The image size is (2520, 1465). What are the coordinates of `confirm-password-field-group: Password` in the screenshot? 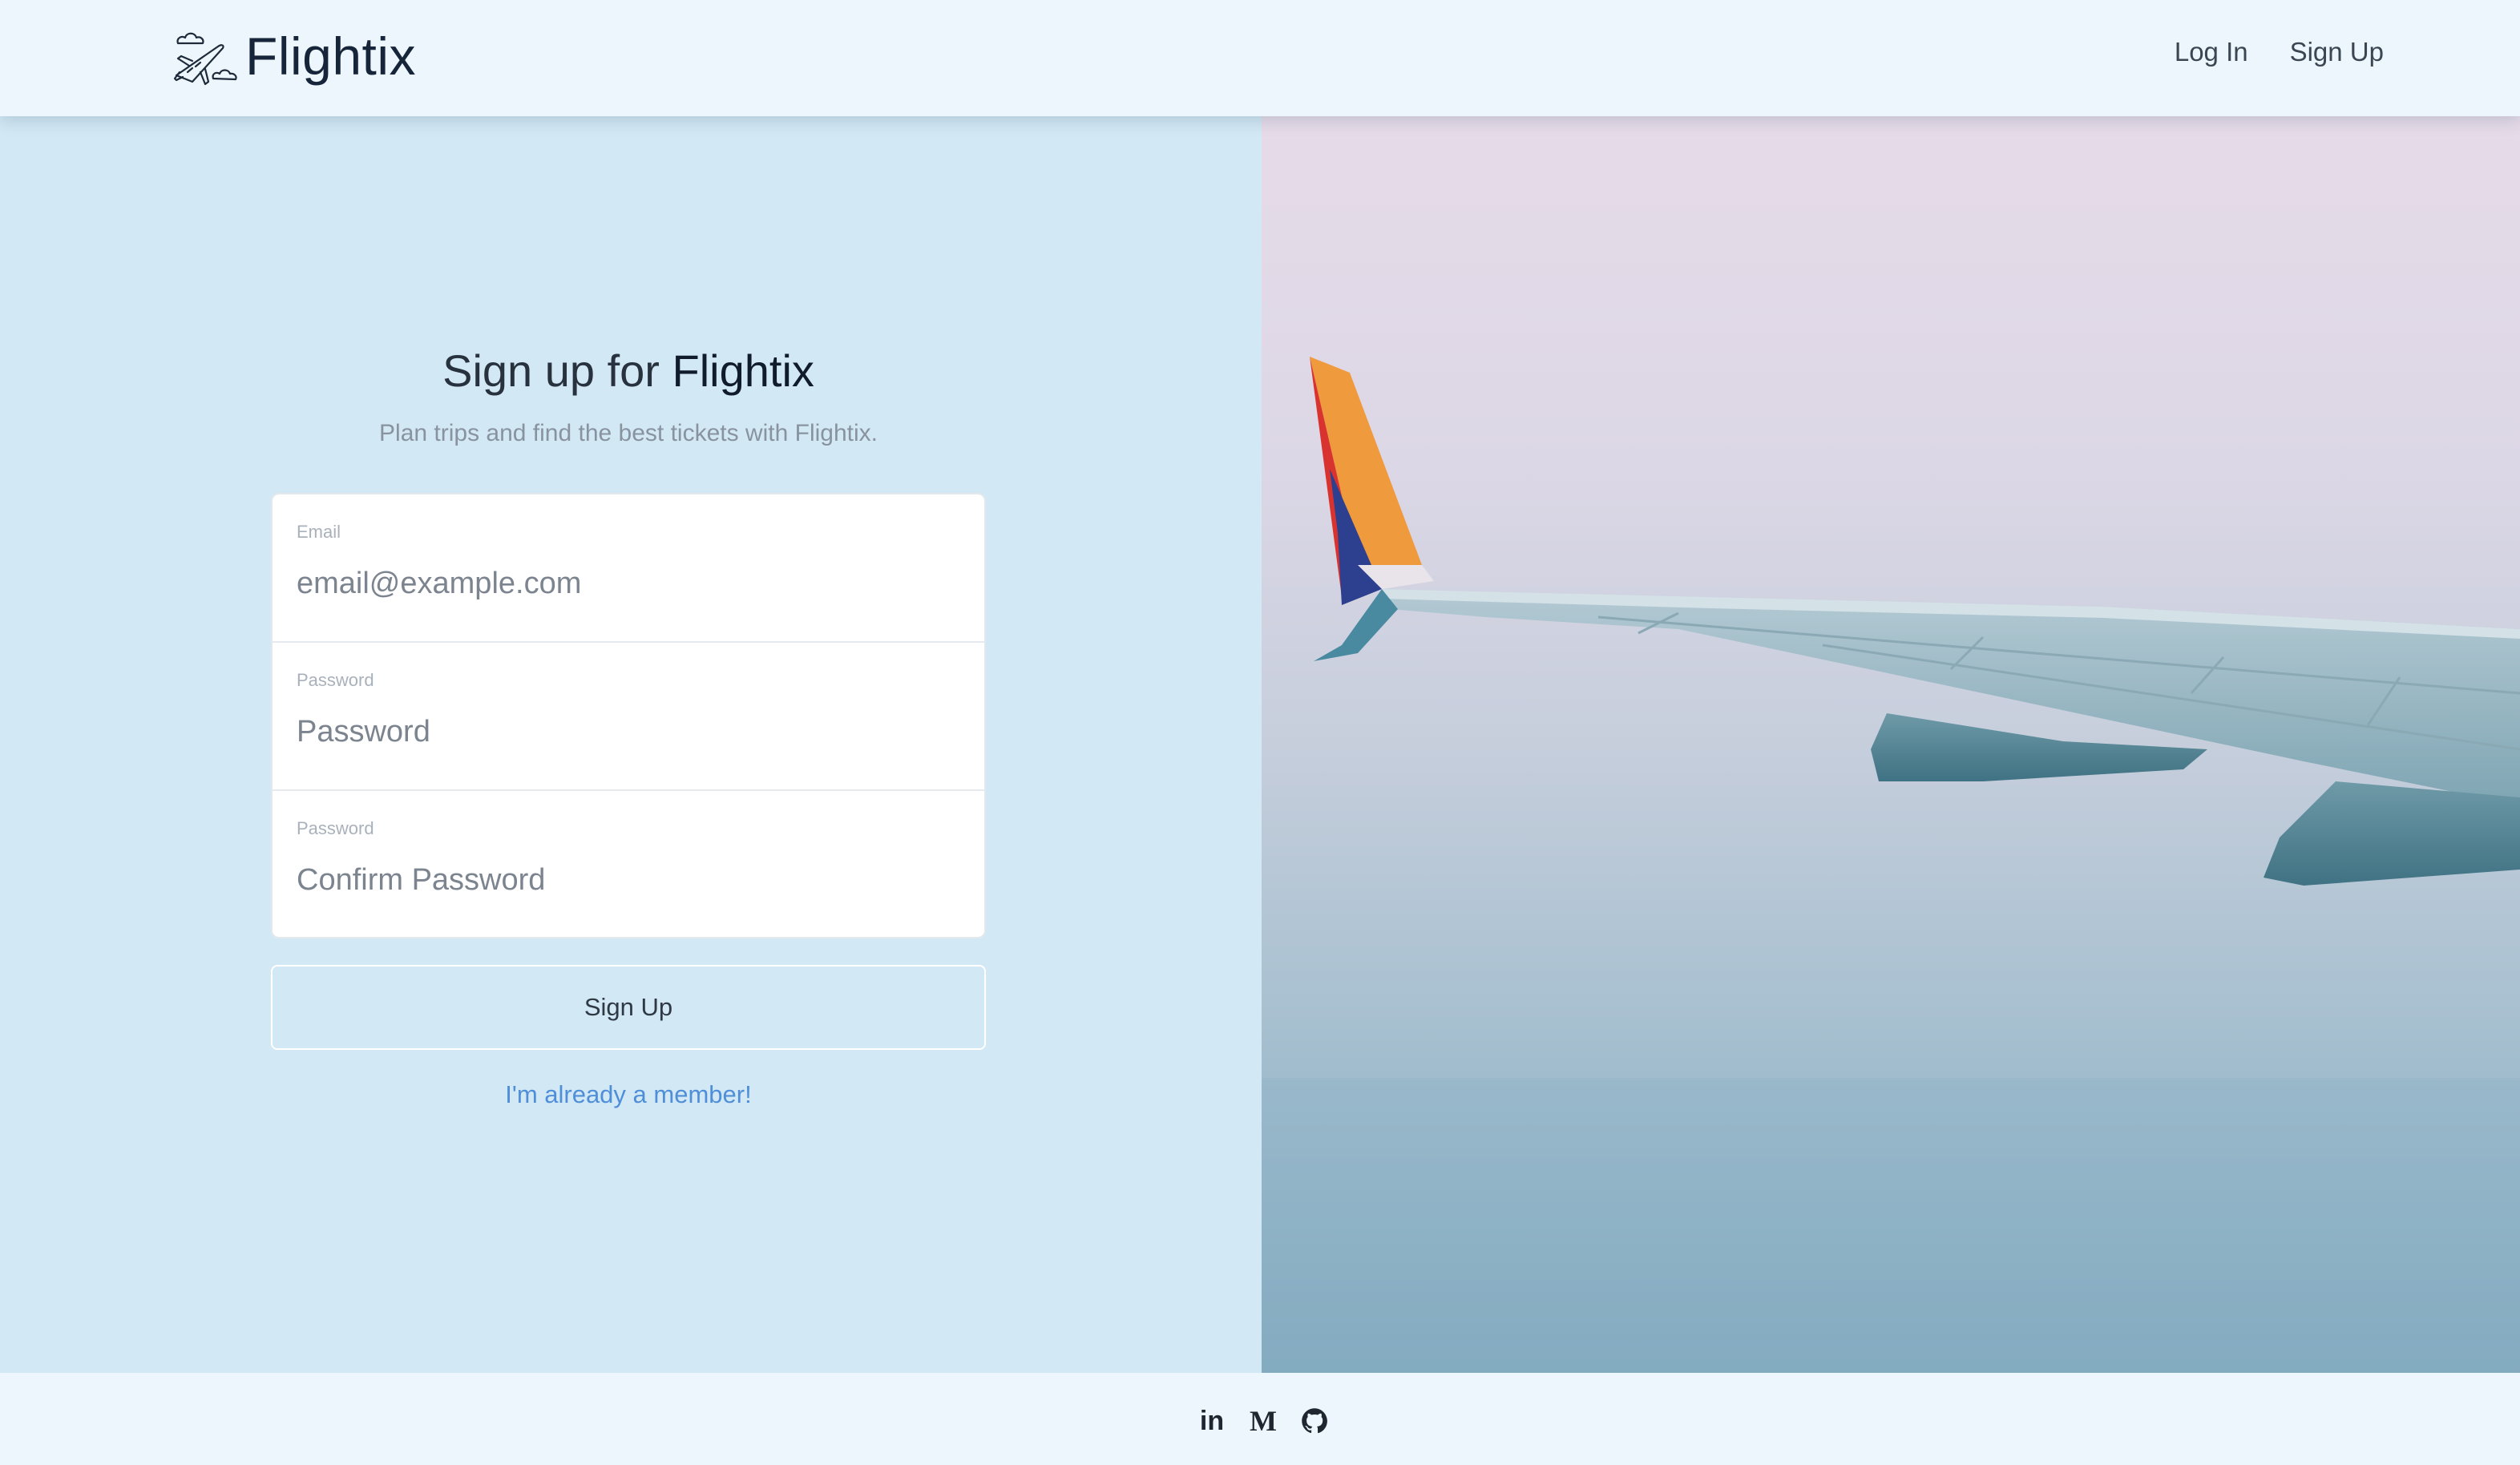 It's located at (628, 864).